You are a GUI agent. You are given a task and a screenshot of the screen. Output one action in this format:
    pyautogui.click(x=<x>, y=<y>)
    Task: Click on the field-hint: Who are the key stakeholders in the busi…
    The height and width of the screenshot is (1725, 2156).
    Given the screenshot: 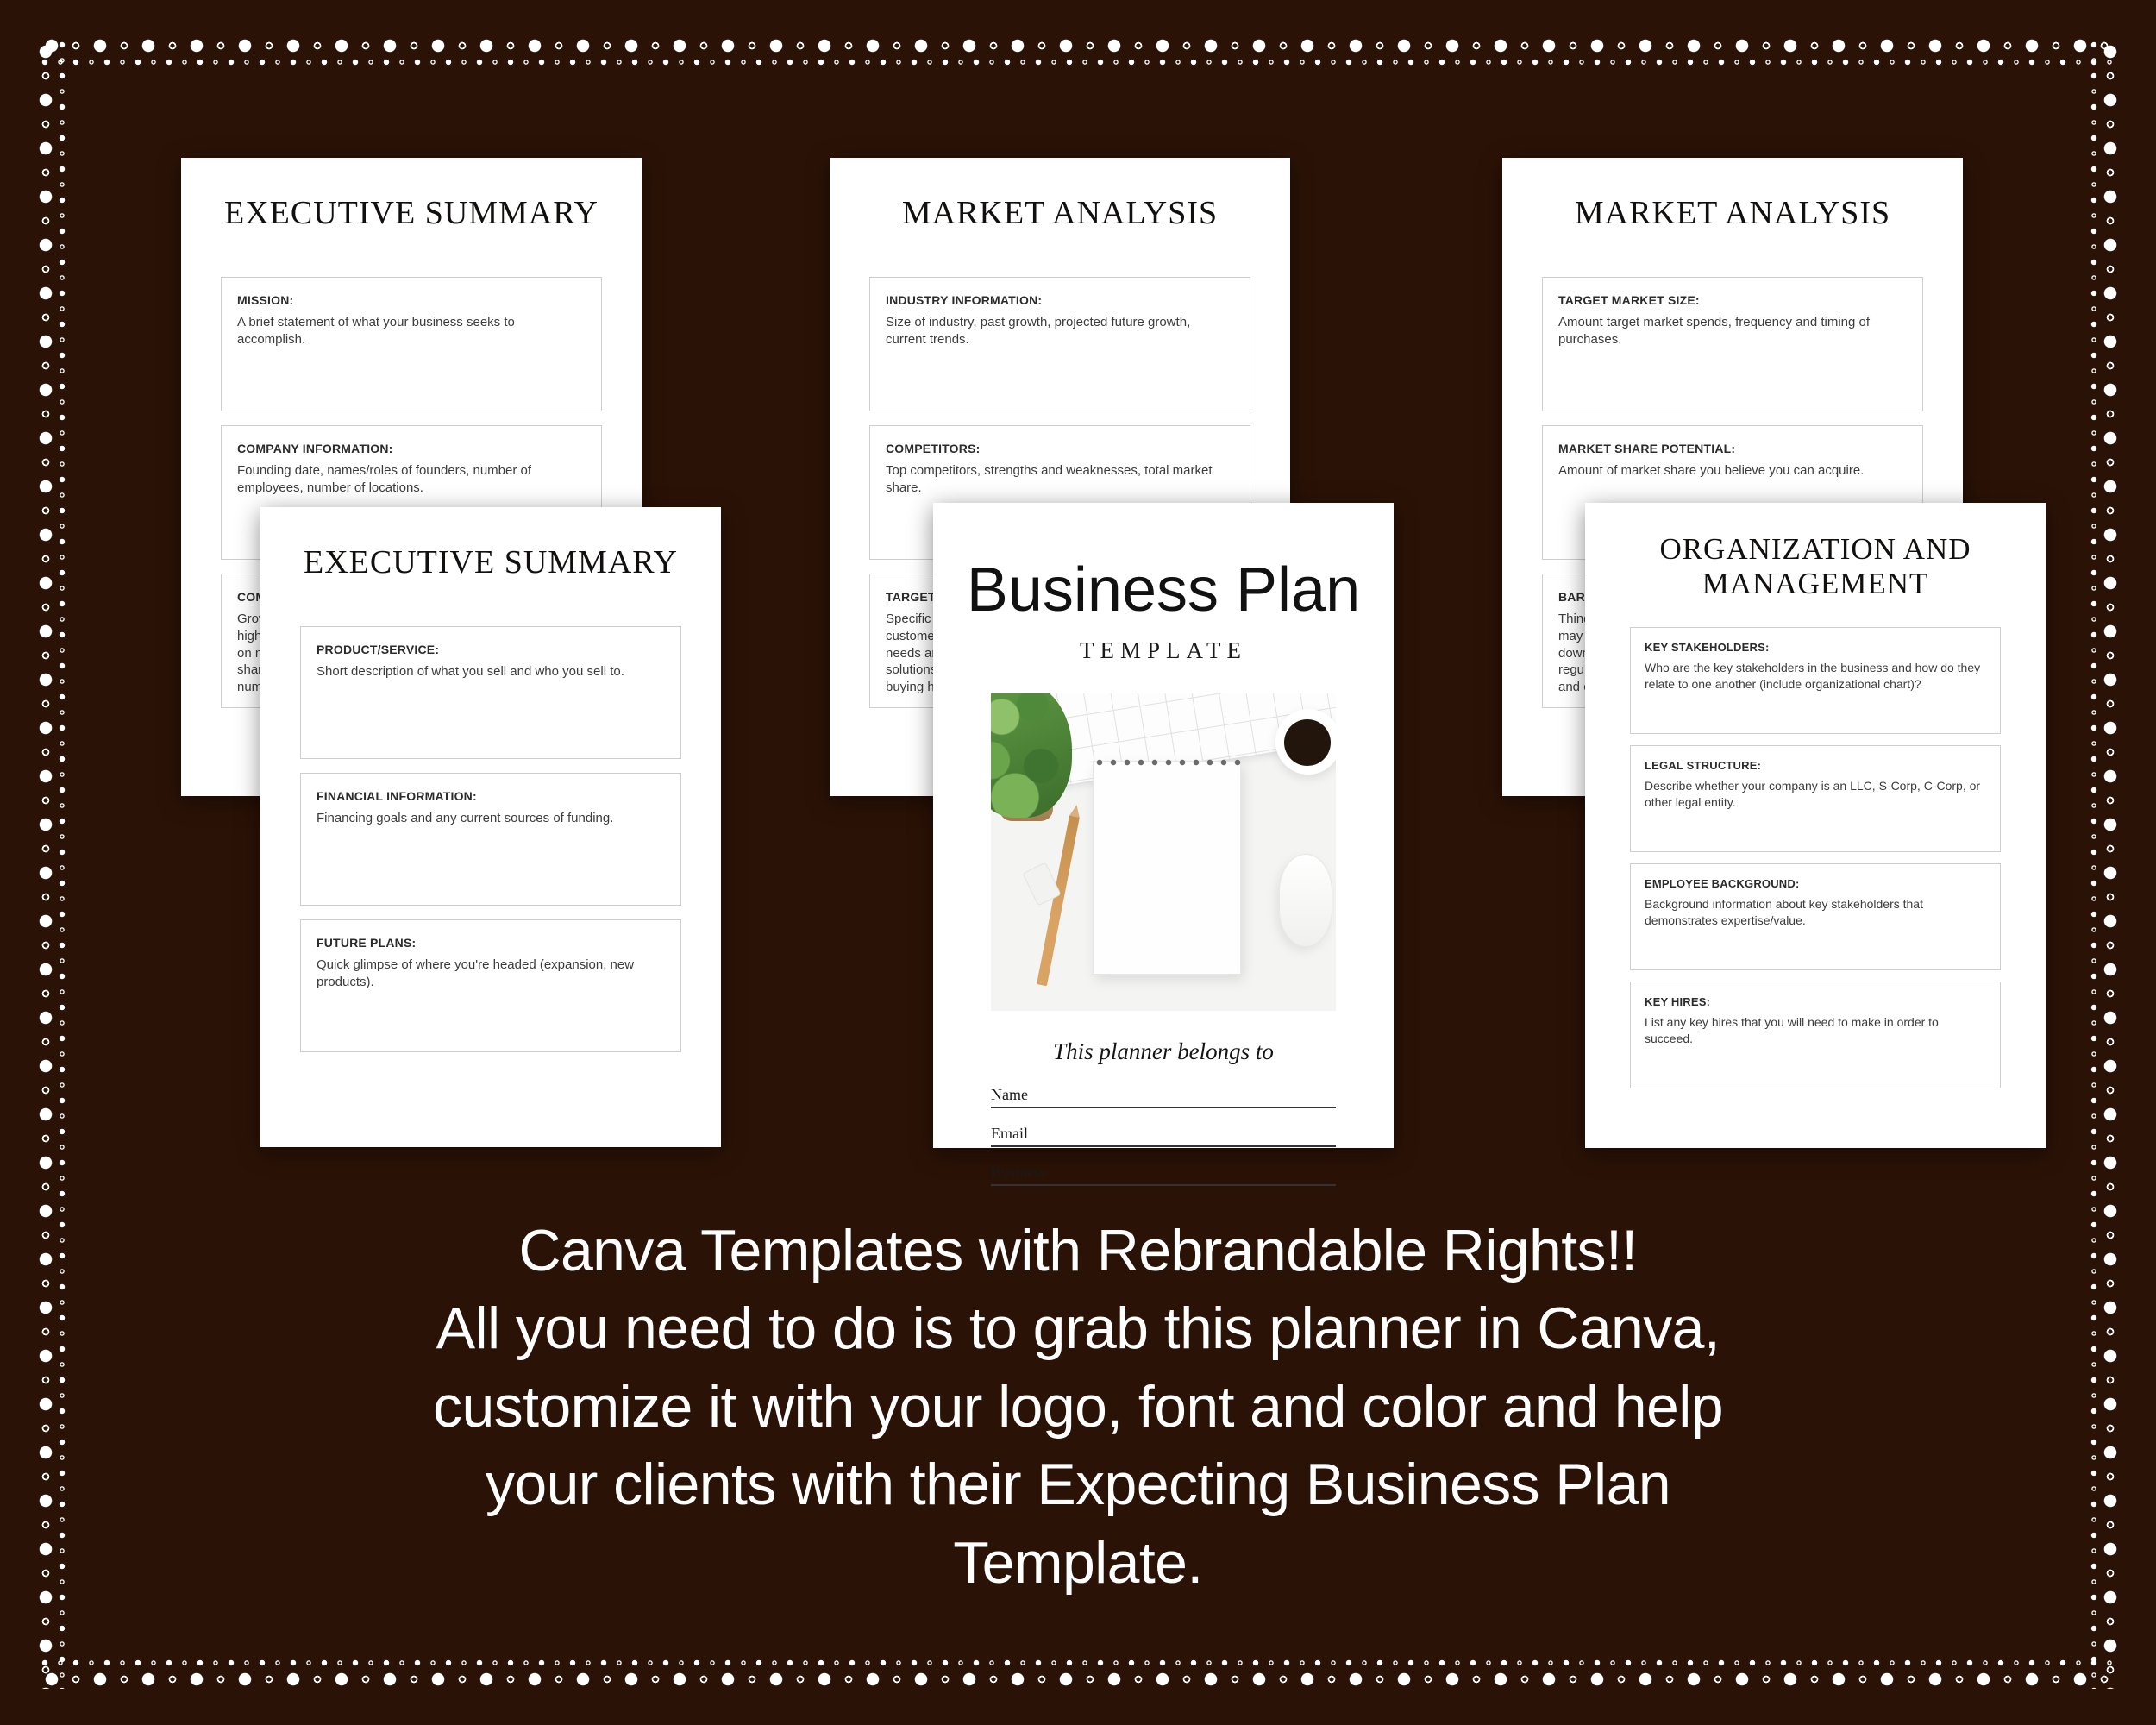 What is the action you would take?
    pyautogui.click(x=1813, y=676)
    